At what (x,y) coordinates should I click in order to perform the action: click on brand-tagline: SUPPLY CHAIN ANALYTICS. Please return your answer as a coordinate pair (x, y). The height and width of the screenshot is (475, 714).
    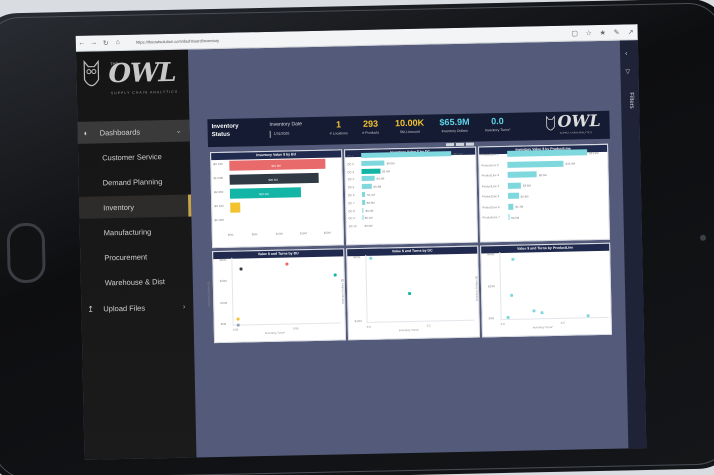
    Looking at the image, I should click on (144, 92).